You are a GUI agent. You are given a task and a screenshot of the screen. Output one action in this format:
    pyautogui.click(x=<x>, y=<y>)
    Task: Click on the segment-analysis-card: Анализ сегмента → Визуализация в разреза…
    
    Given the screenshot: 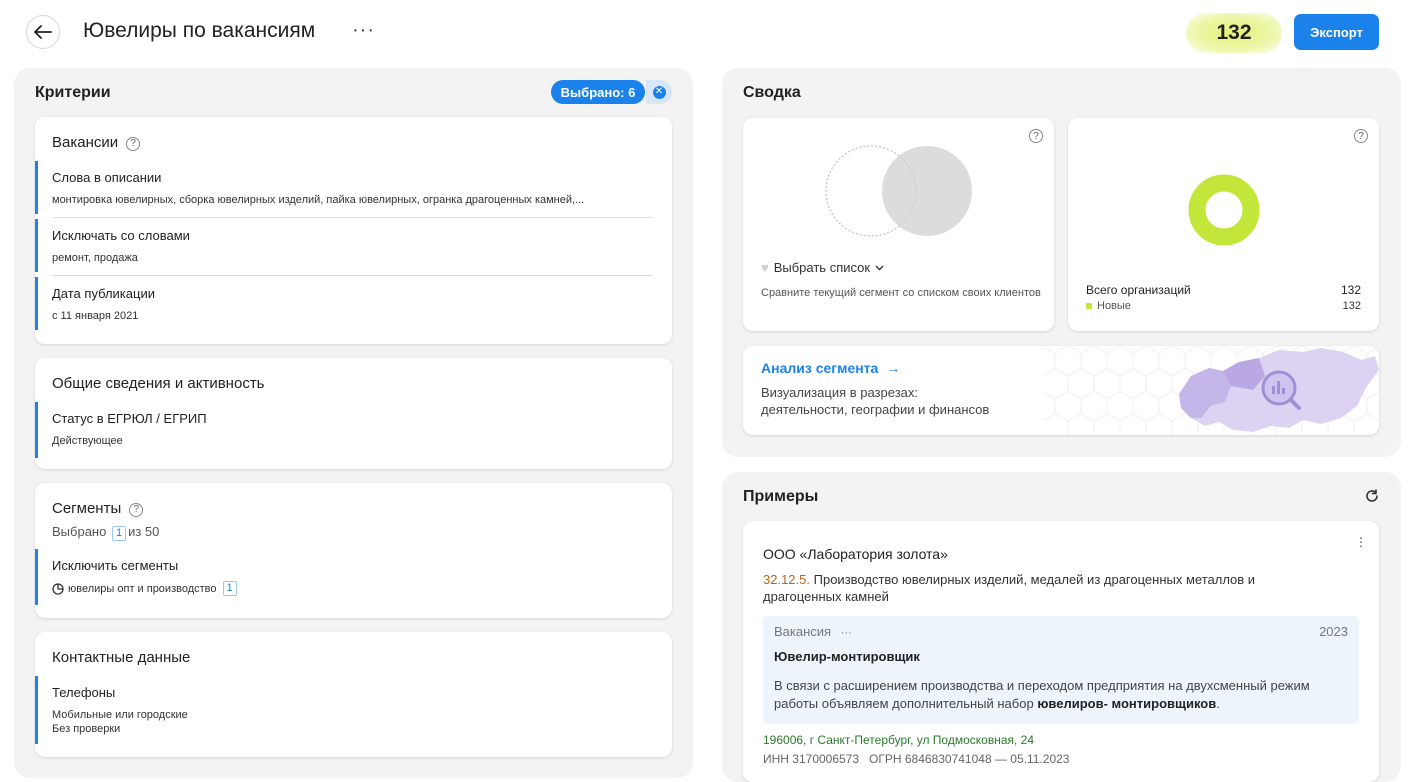 What is the action you would take?
    pyautogui.click(x=1061, y=390)
    